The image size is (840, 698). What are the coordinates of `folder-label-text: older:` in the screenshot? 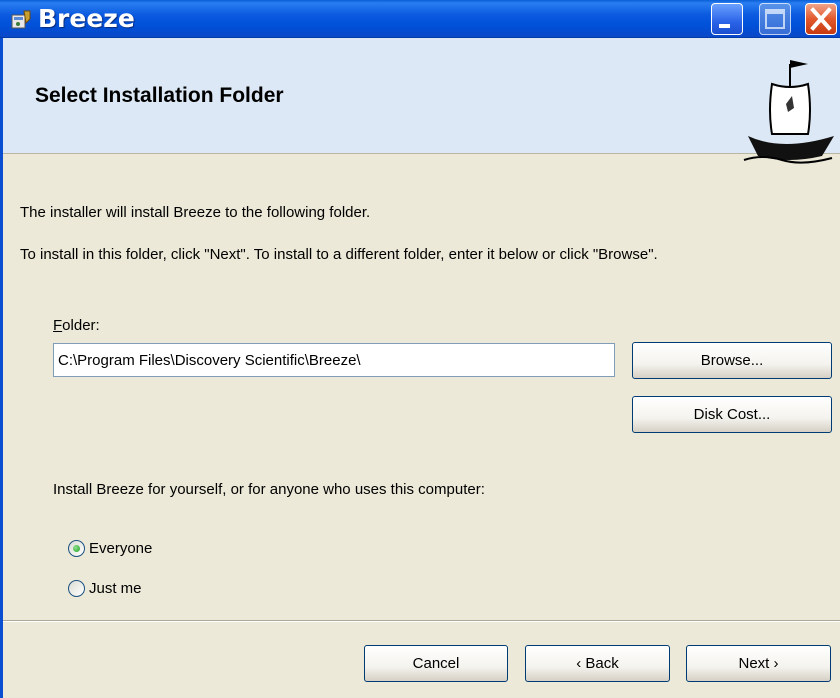 It's located at (81, 325).